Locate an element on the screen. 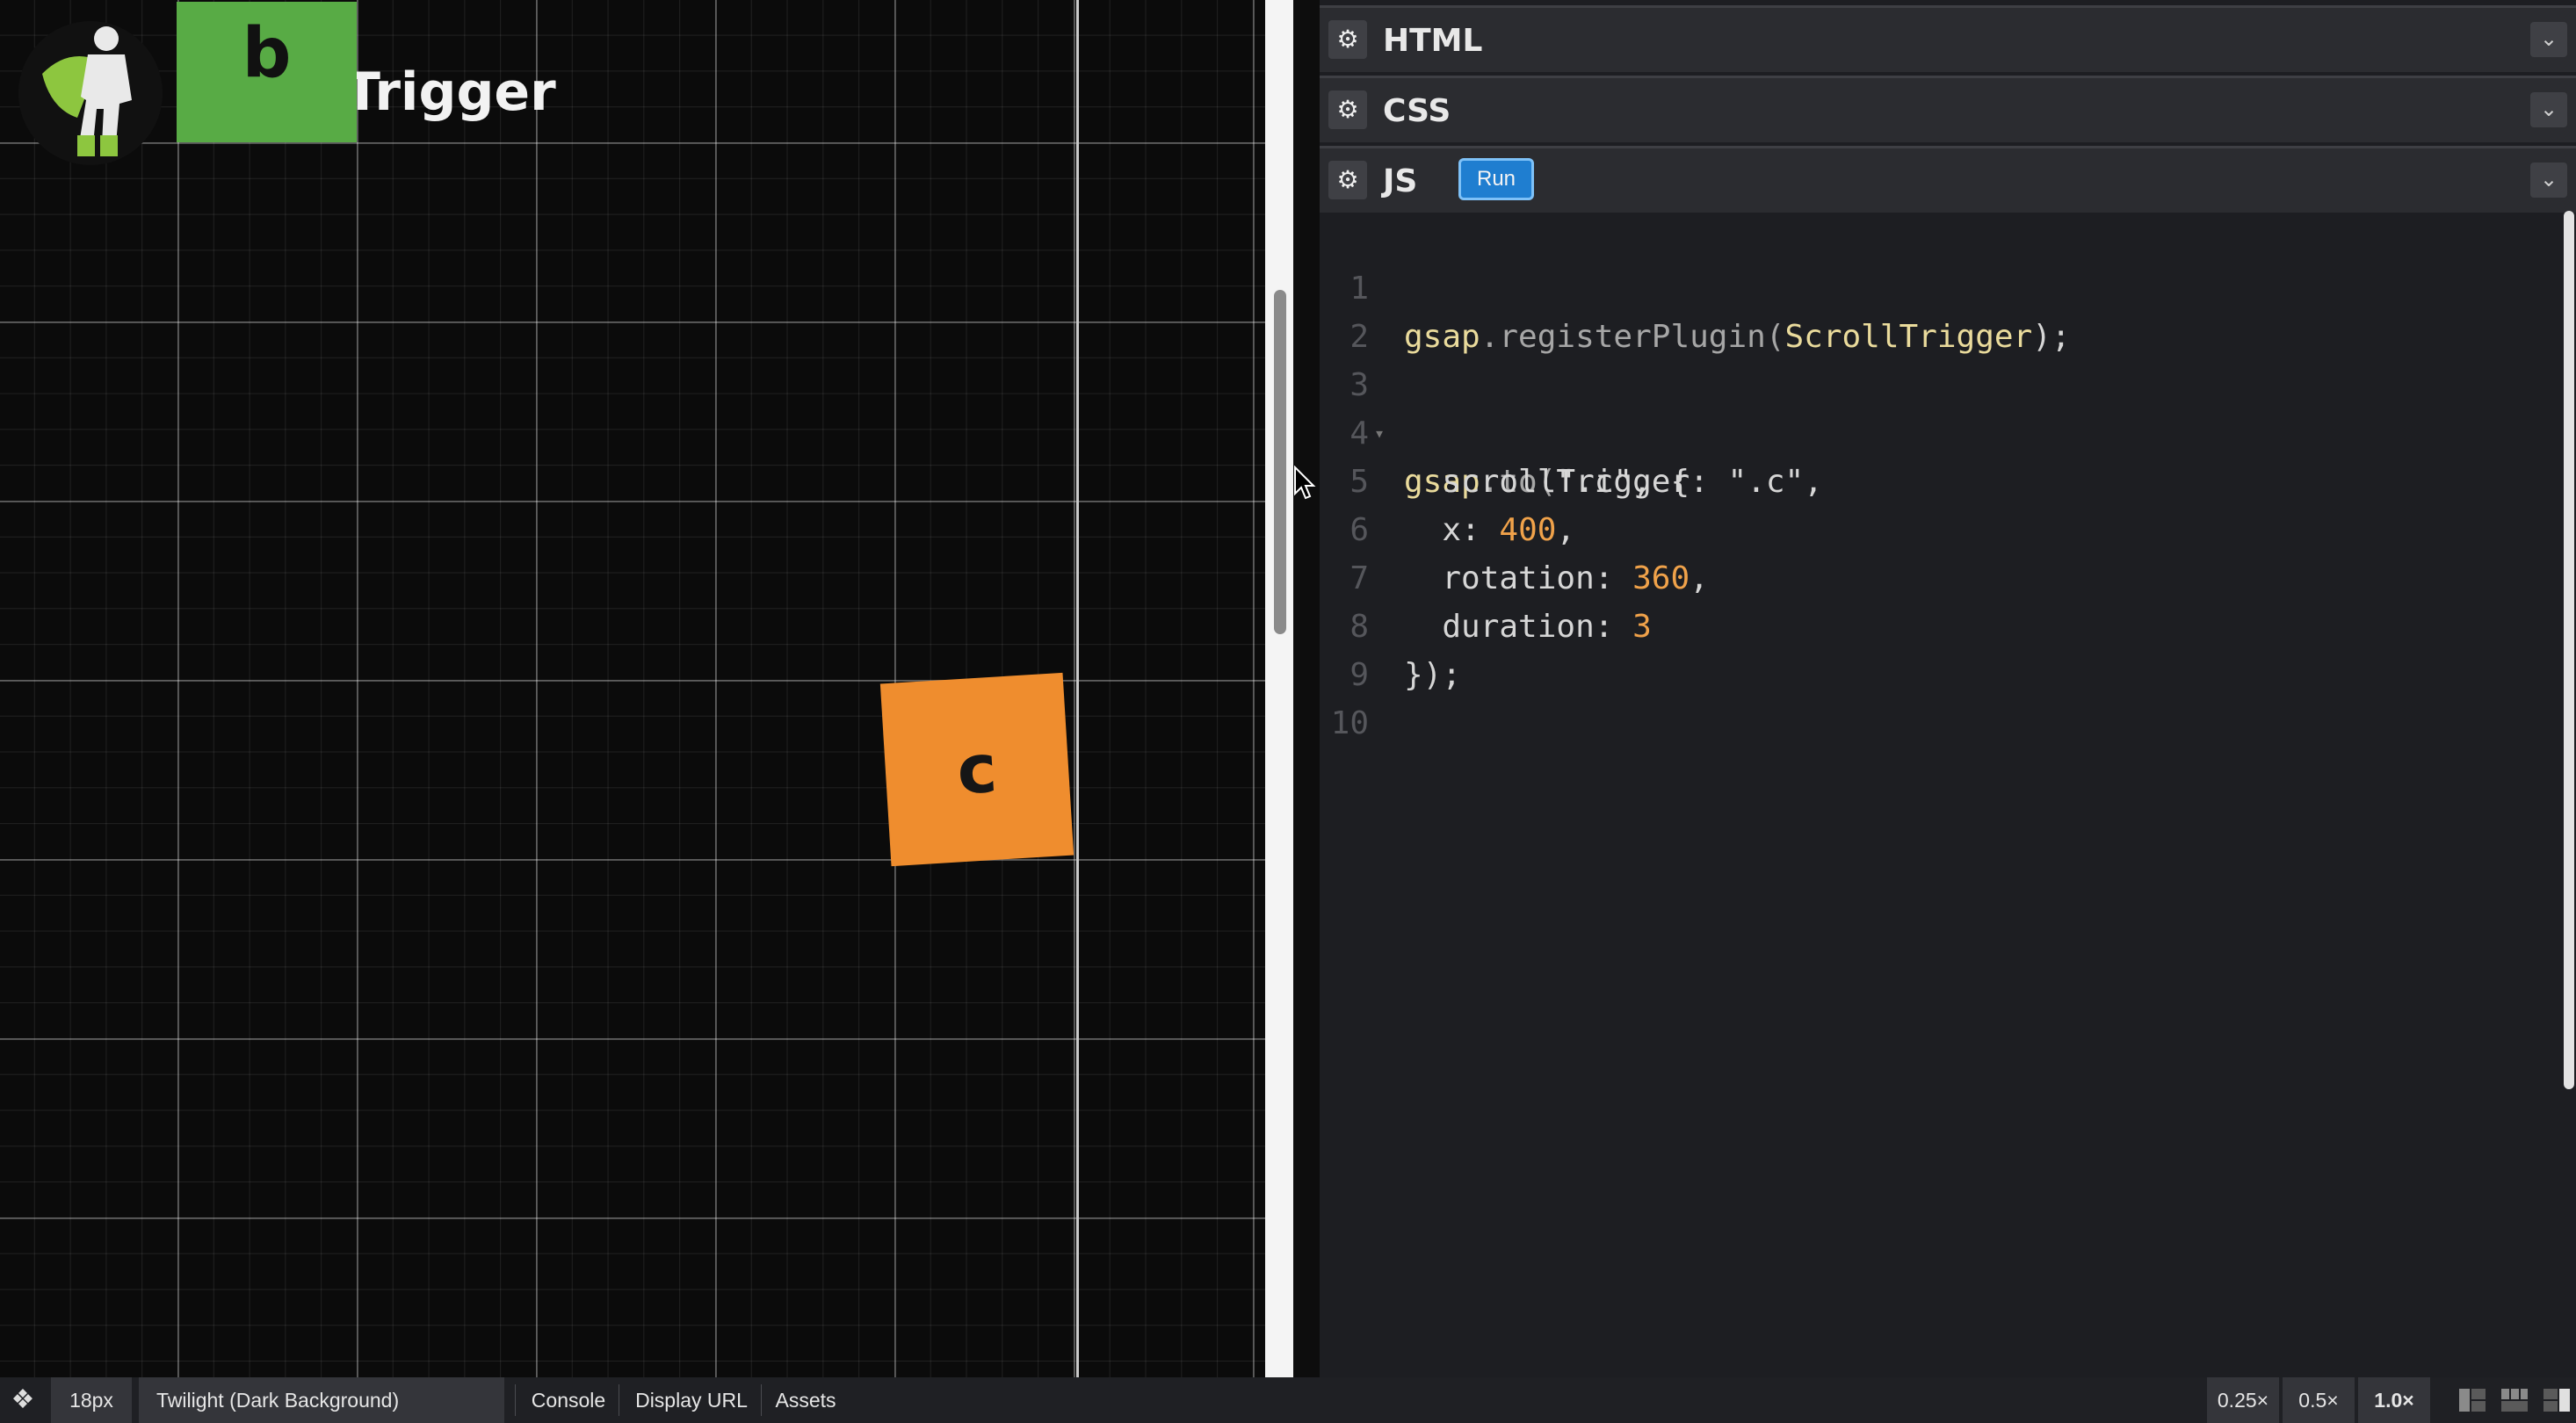  theme-selector: Twilight (Dark Background) is located at coordinates (321, 1400).